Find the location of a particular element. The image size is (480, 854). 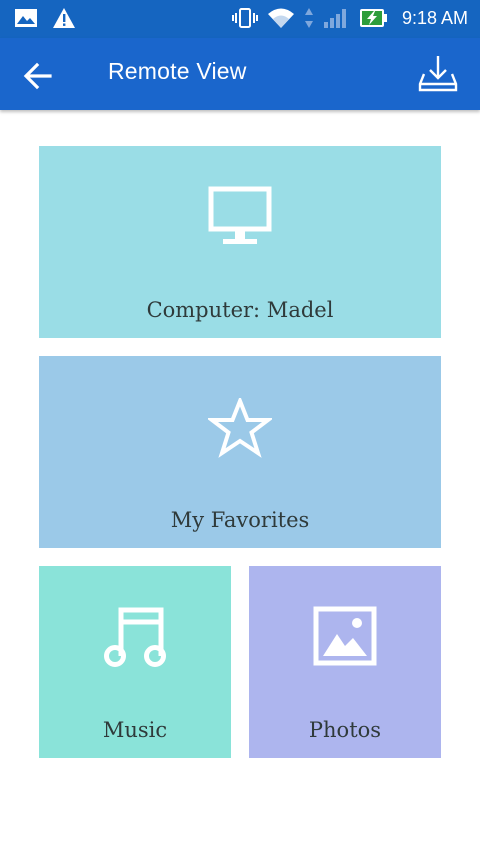

battery-charging-icon is located at coordinates (373, 18).